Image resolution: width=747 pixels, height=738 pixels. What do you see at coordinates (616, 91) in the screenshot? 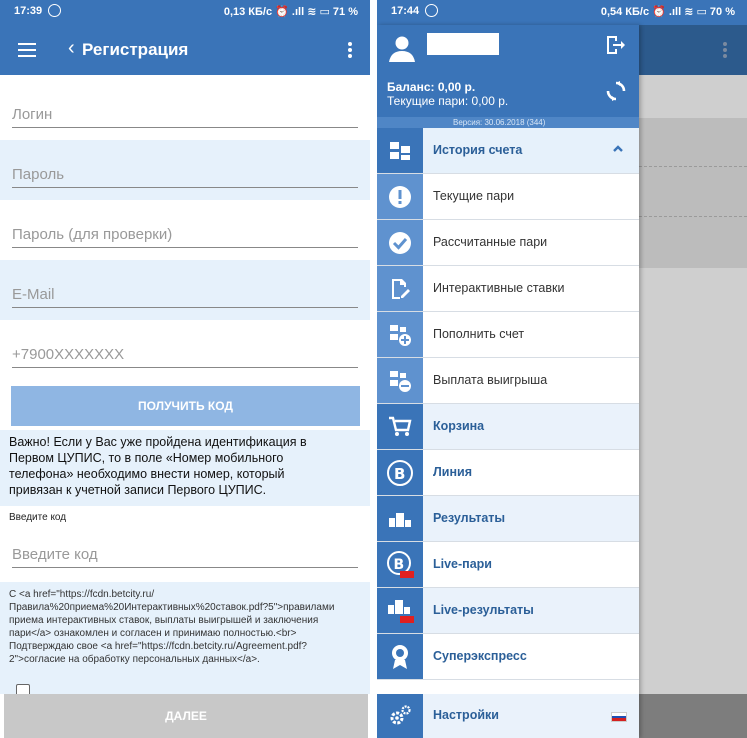
I see `refresh-icon` at bounding box center [616, 91].